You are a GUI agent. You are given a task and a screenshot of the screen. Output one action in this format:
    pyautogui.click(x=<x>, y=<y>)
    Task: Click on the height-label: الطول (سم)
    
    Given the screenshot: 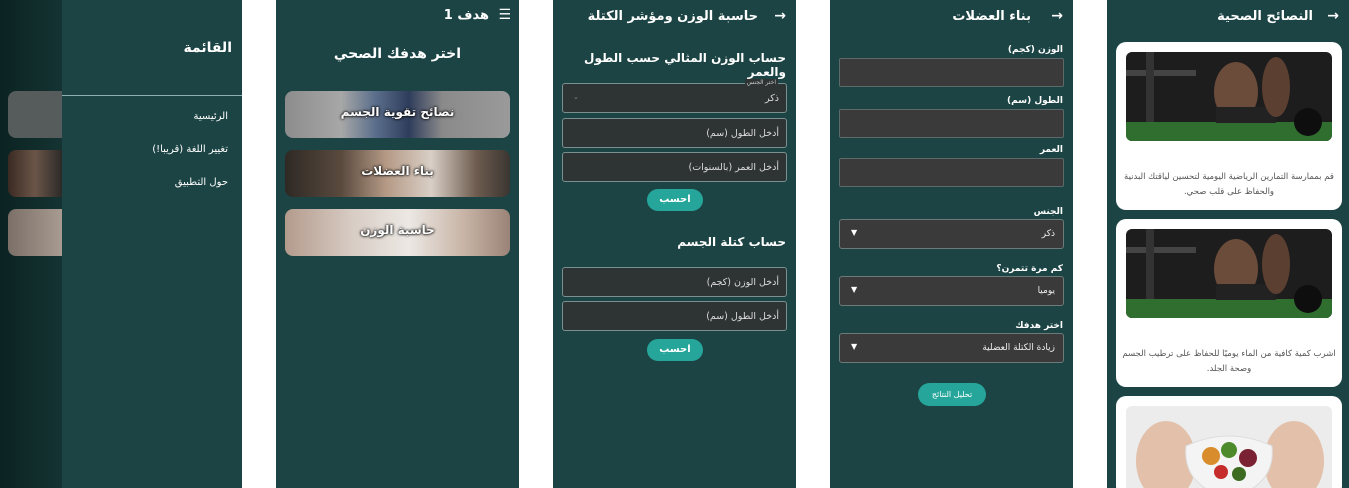 What is the action you would take?
    pyautogui.click(x=1035, y=101)
    